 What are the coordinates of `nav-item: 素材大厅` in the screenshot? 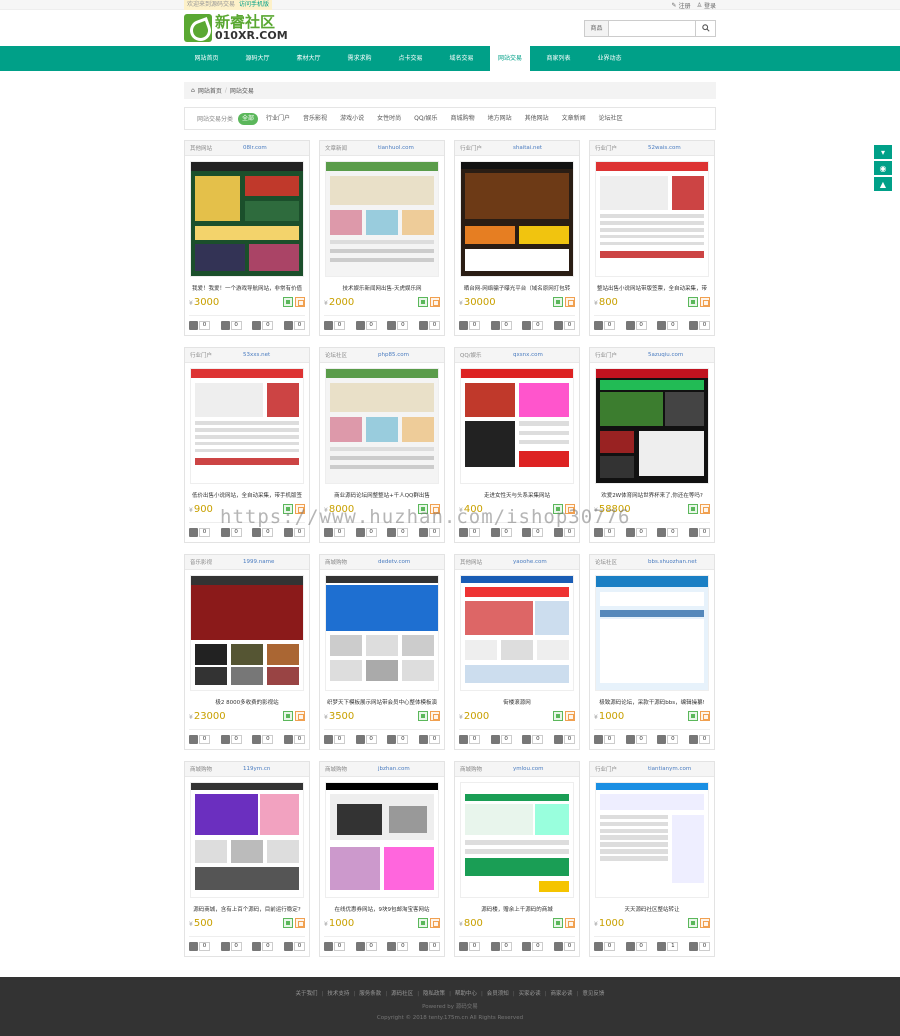 It's located at (308, 58).